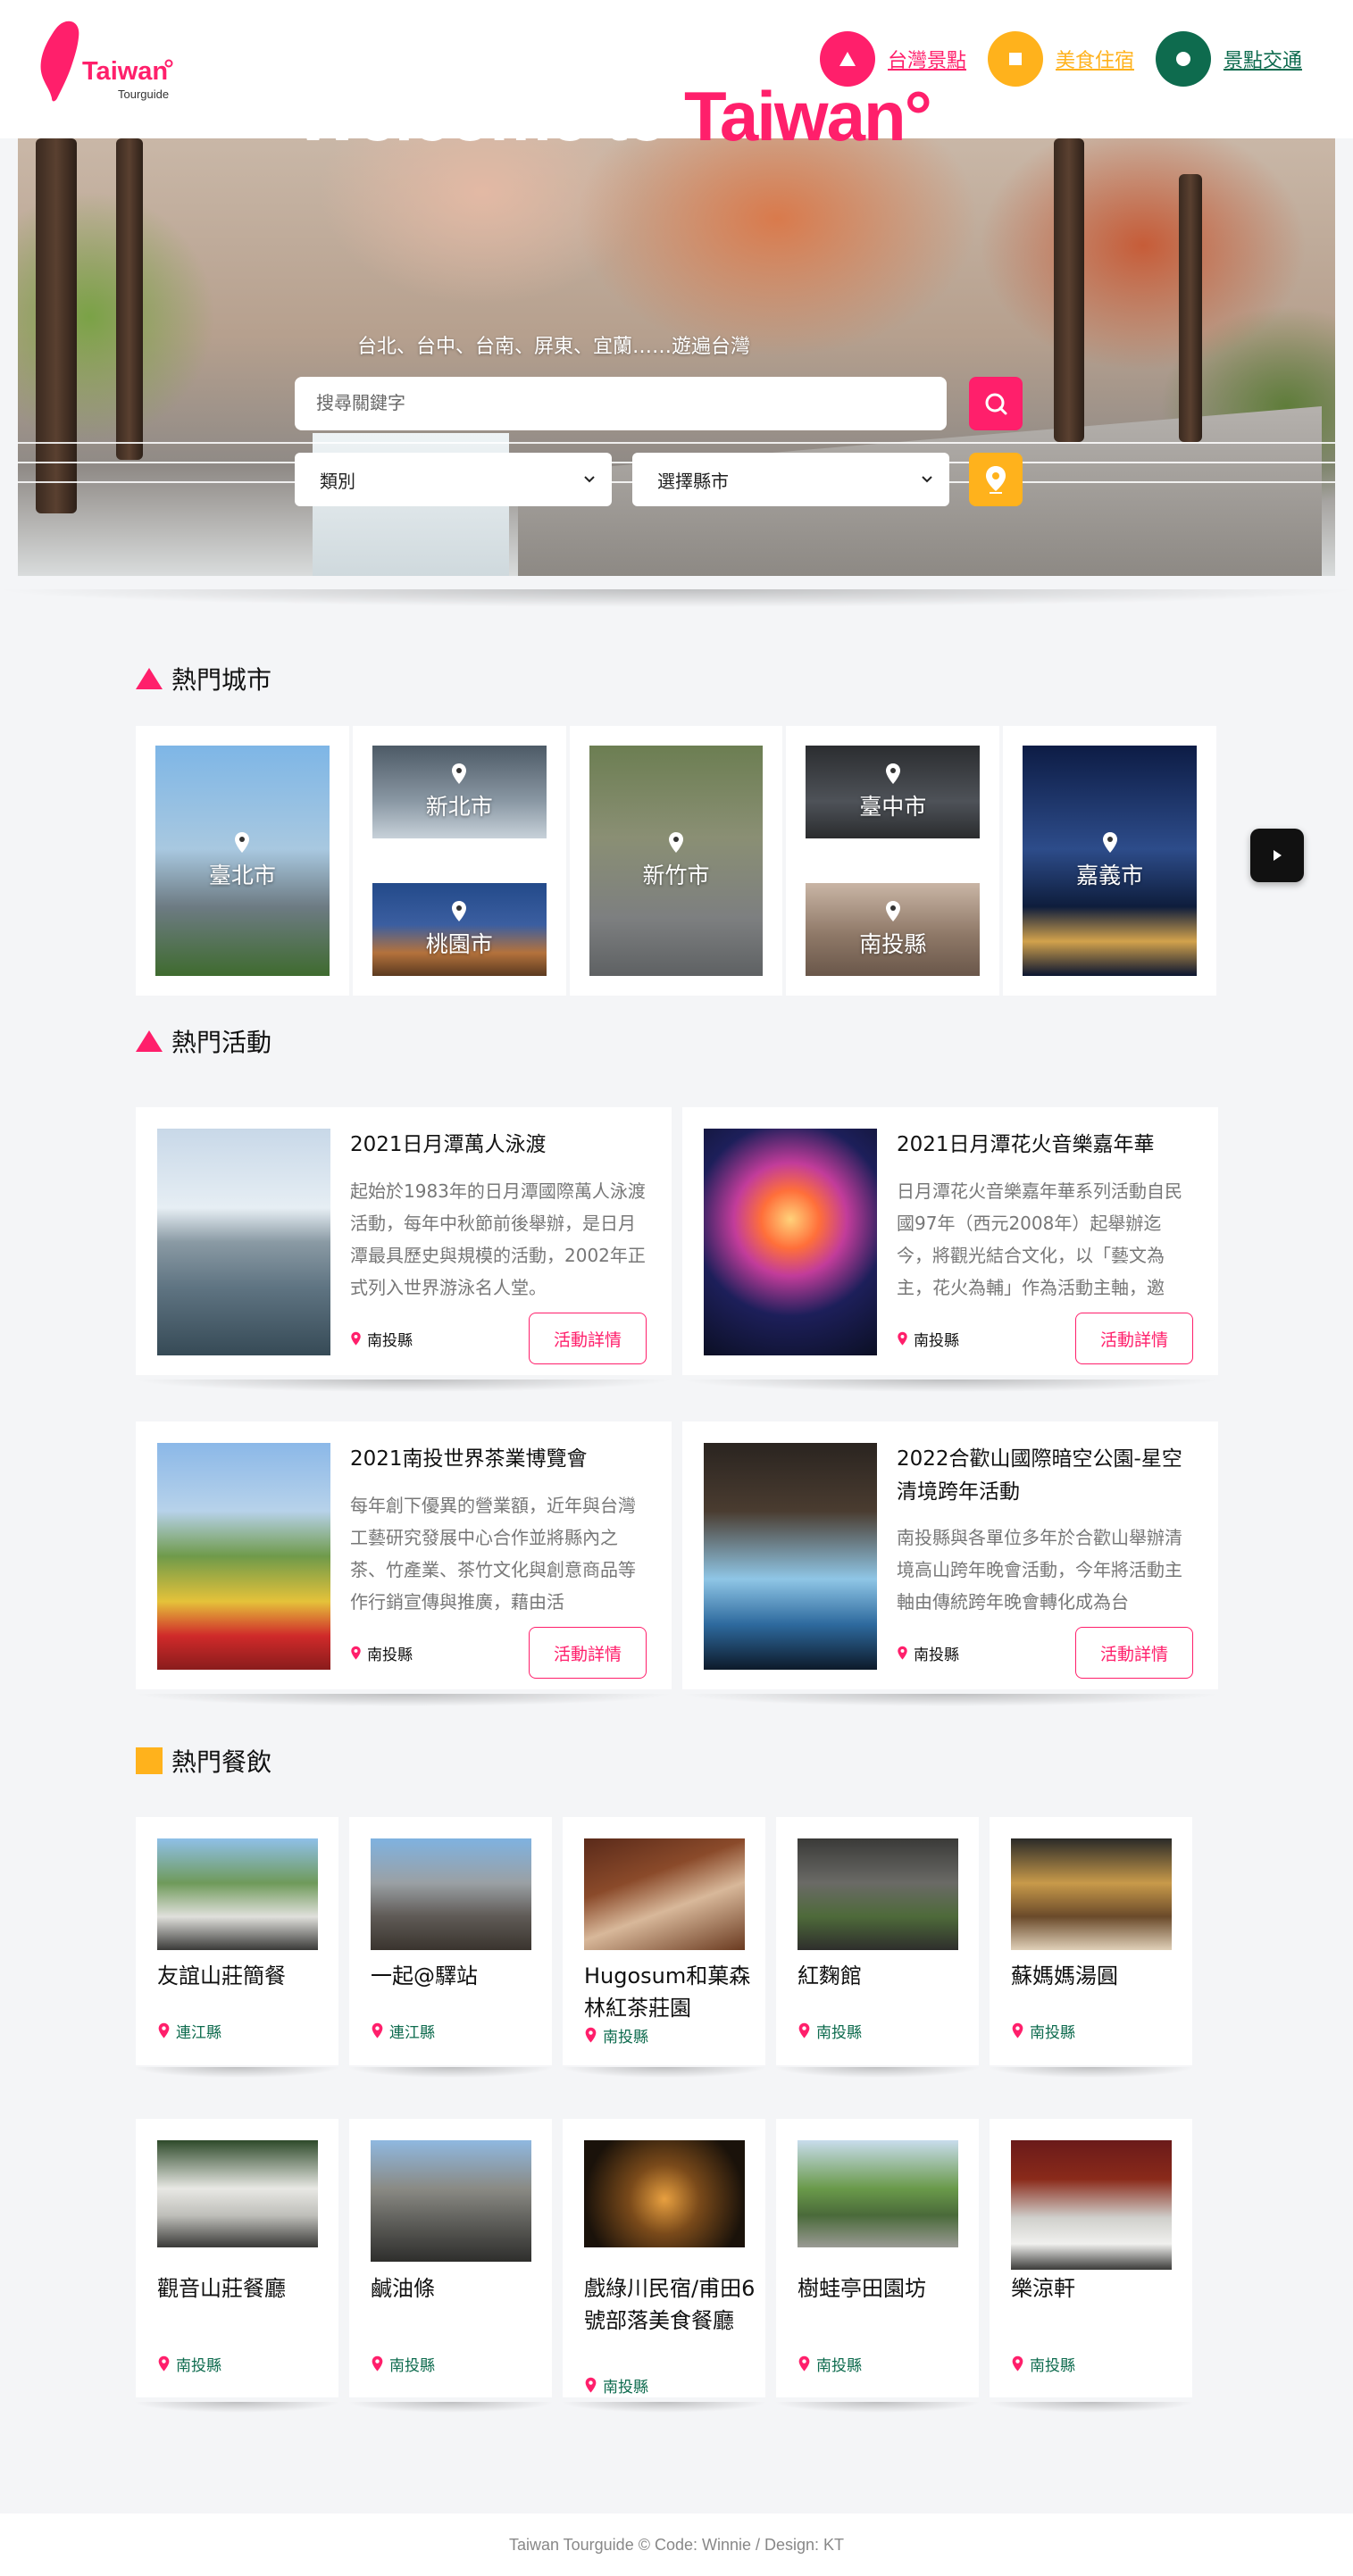 This screenshot has width=1353, height=2576. I want to click on nav-transport: 景點交通, so click(1229, 59).